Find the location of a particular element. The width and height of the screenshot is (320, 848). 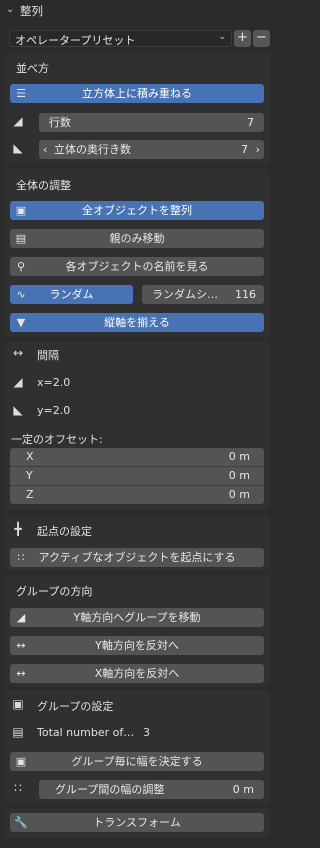

offset-y-field: Y 0 m is located at coordinates (137, 476).